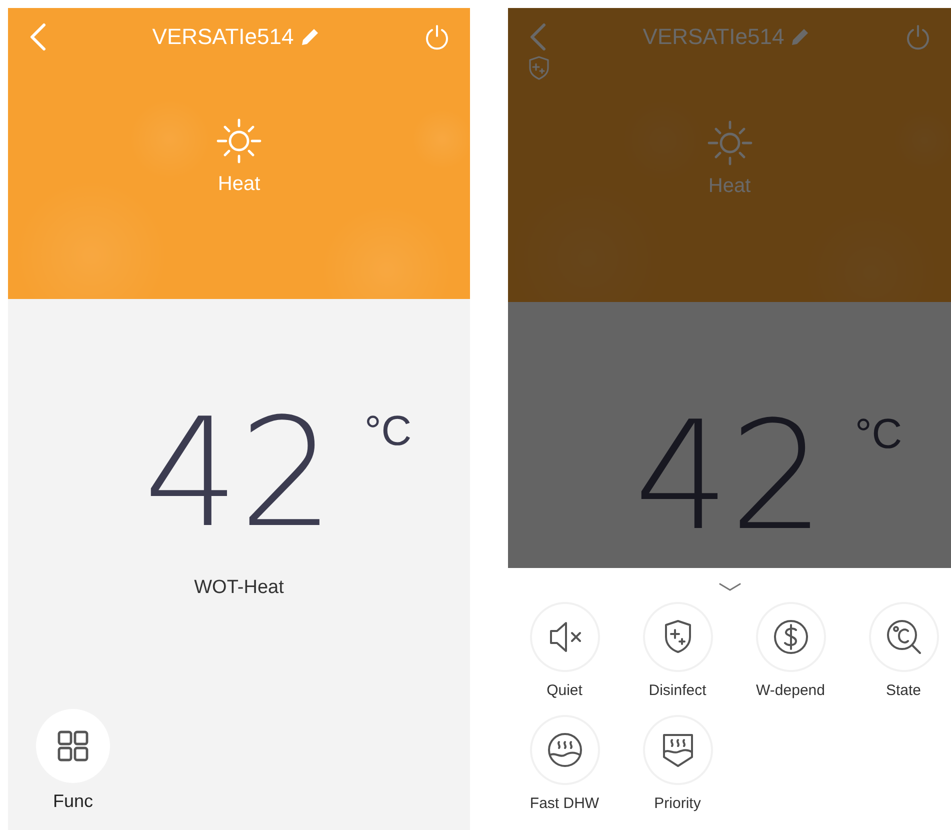  Describe the element at coordinates (73, 801) in the screenshot. I see `func-label: Func` at that location.